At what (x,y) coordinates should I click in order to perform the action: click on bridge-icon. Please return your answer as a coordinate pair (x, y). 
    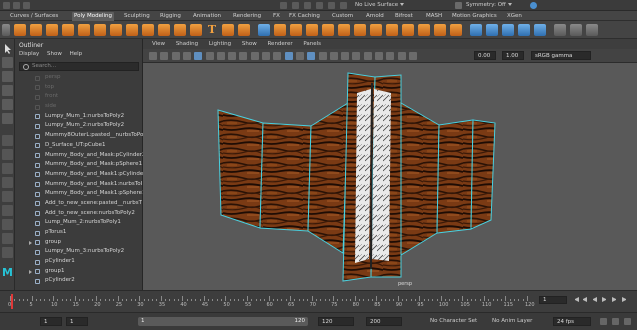
    Looking at the image, I should click on (344, 30).